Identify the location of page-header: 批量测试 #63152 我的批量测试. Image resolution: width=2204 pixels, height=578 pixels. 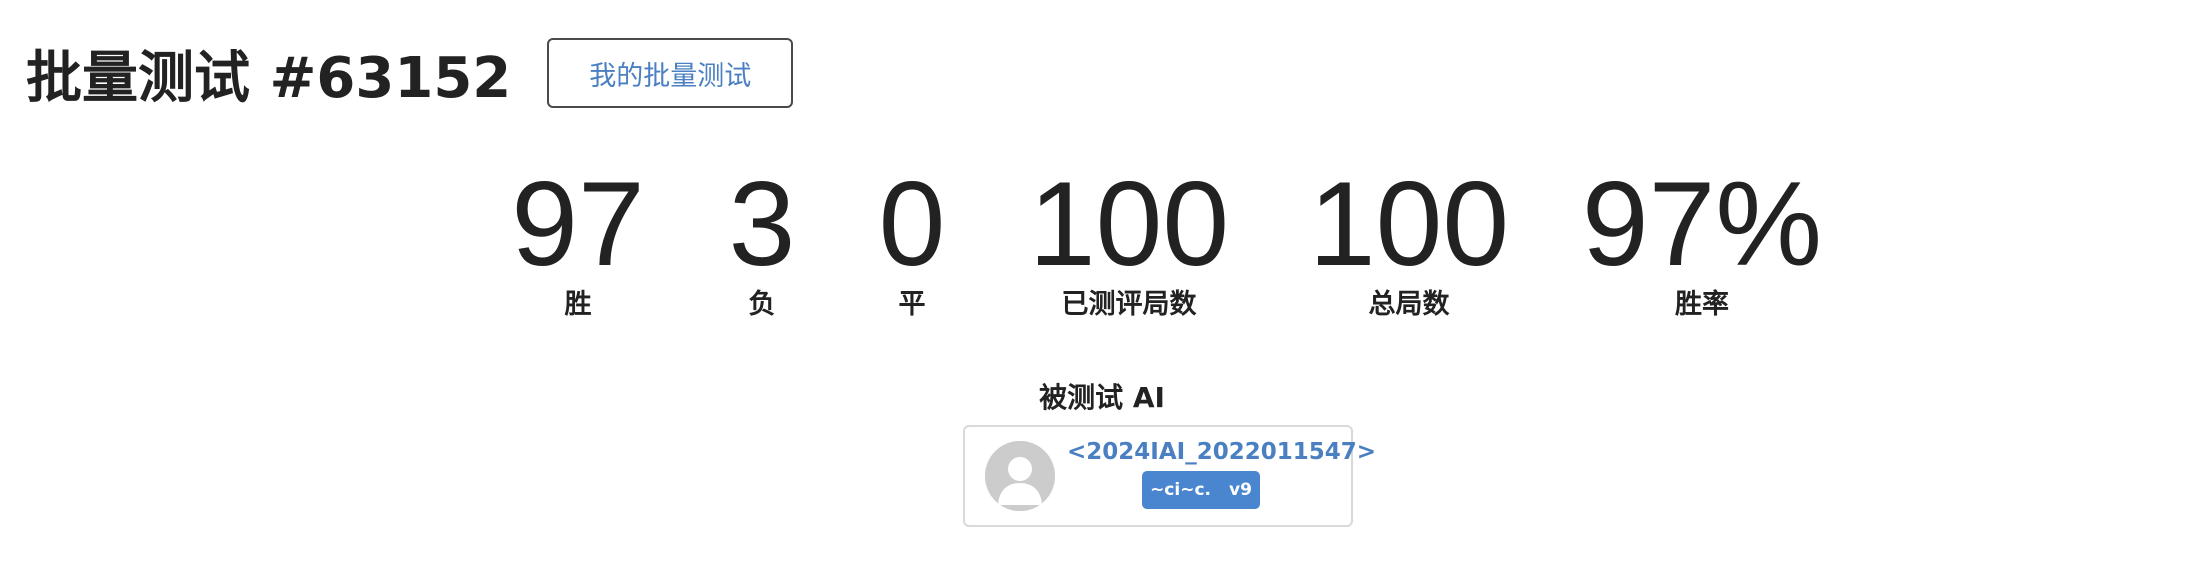
(410, 73).